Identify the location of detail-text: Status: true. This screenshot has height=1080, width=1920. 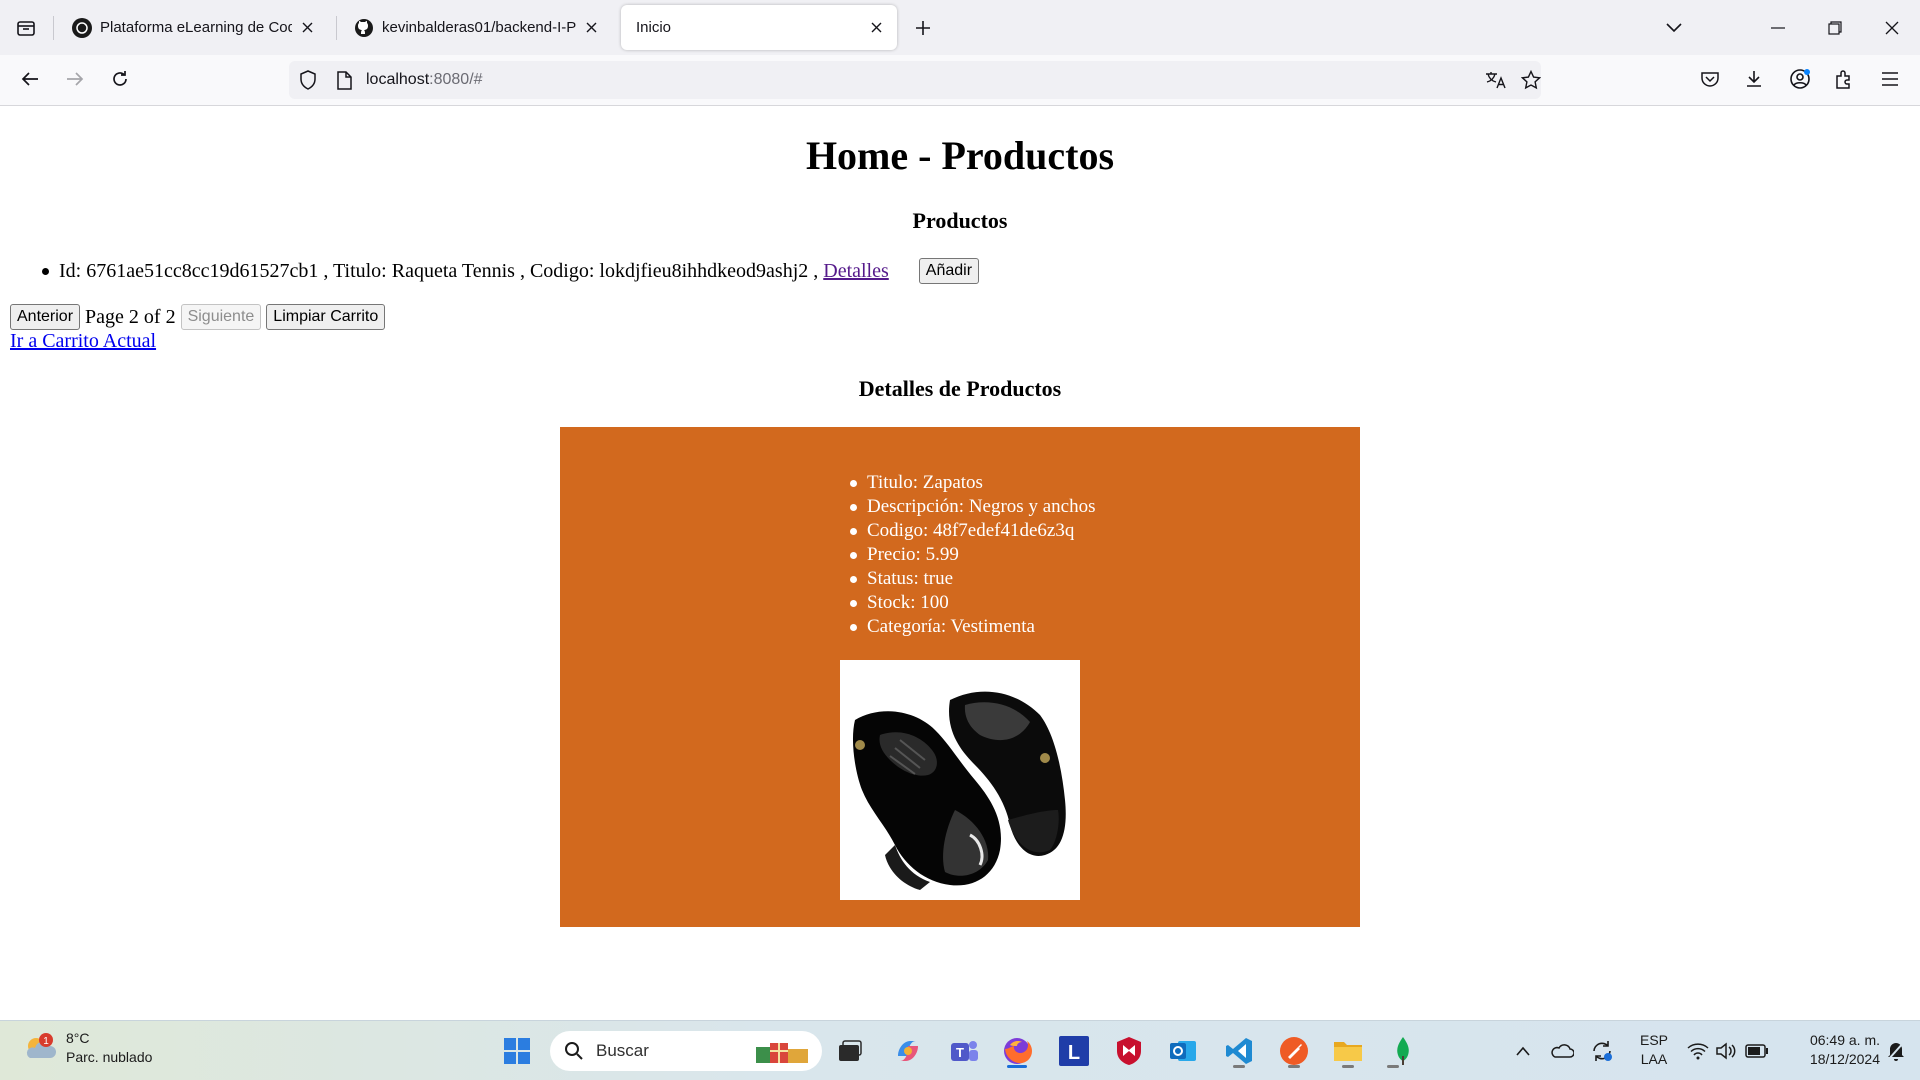
(910, 578).